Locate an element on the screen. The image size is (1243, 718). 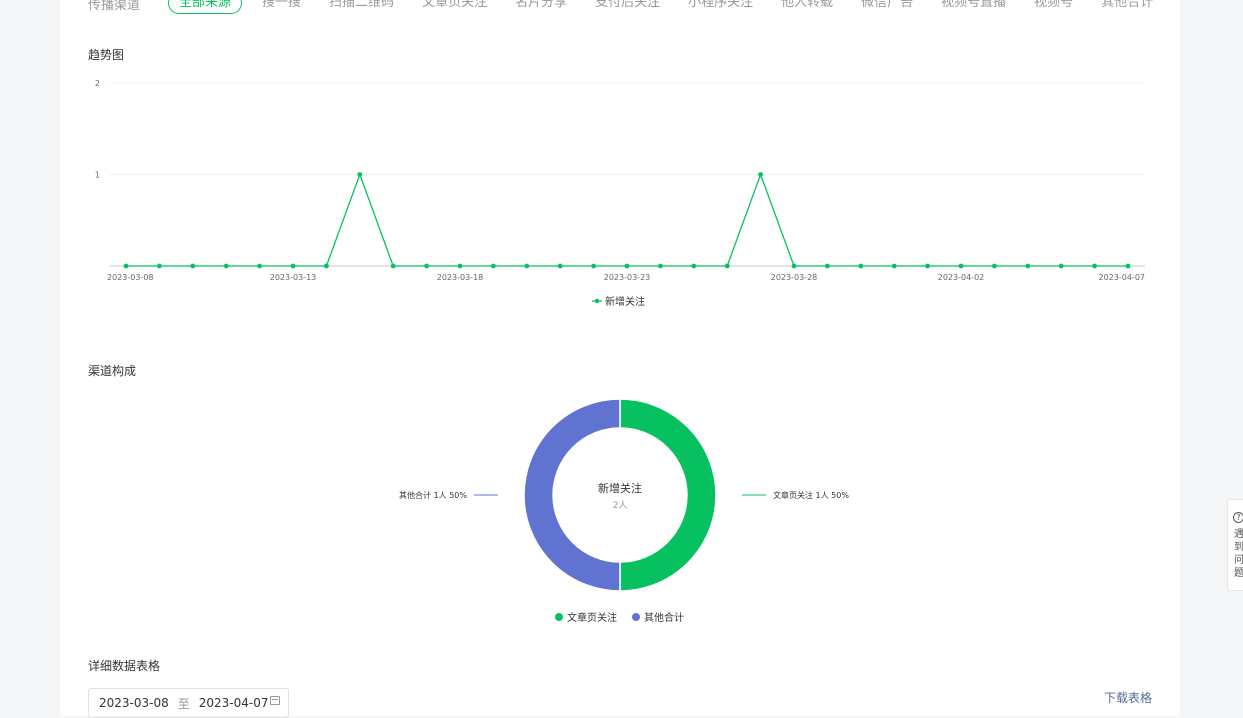
x-tick-label: 2023-03-18 is located at coordinates (460, 277).